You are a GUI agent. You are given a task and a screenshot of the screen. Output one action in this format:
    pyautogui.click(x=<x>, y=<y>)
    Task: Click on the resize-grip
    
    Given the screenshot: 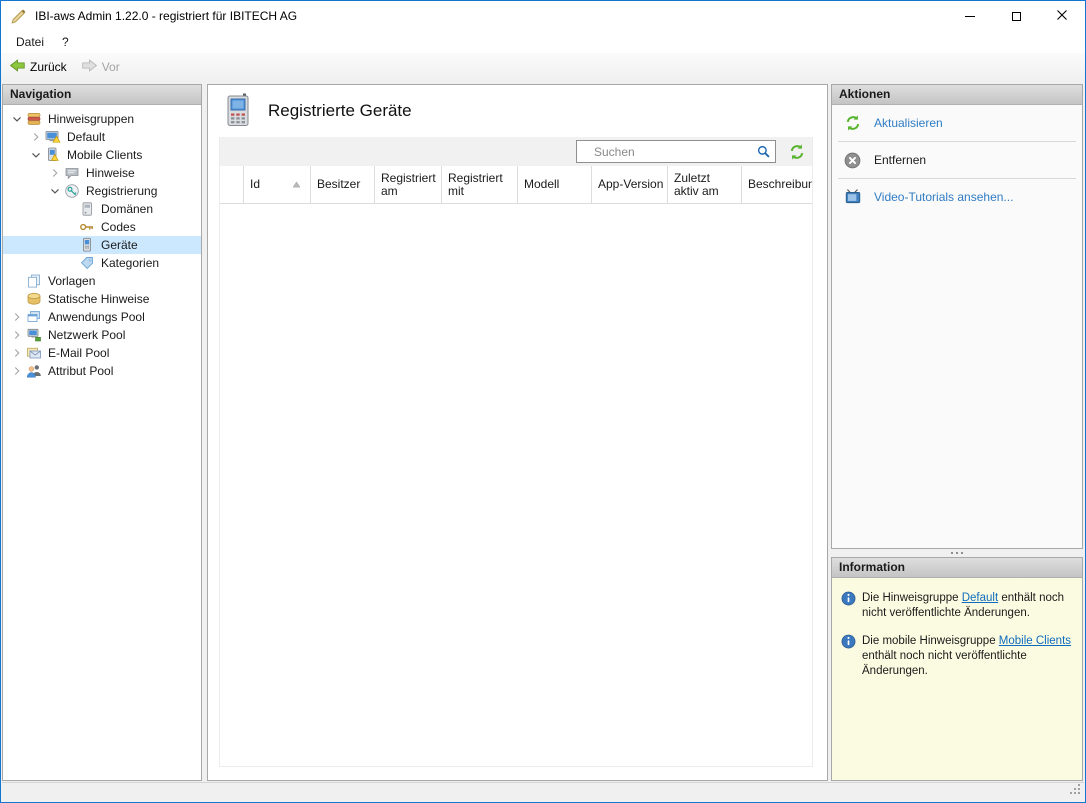 What is the action you would take?
    pyautogui.click(x=1075, y=791)
    